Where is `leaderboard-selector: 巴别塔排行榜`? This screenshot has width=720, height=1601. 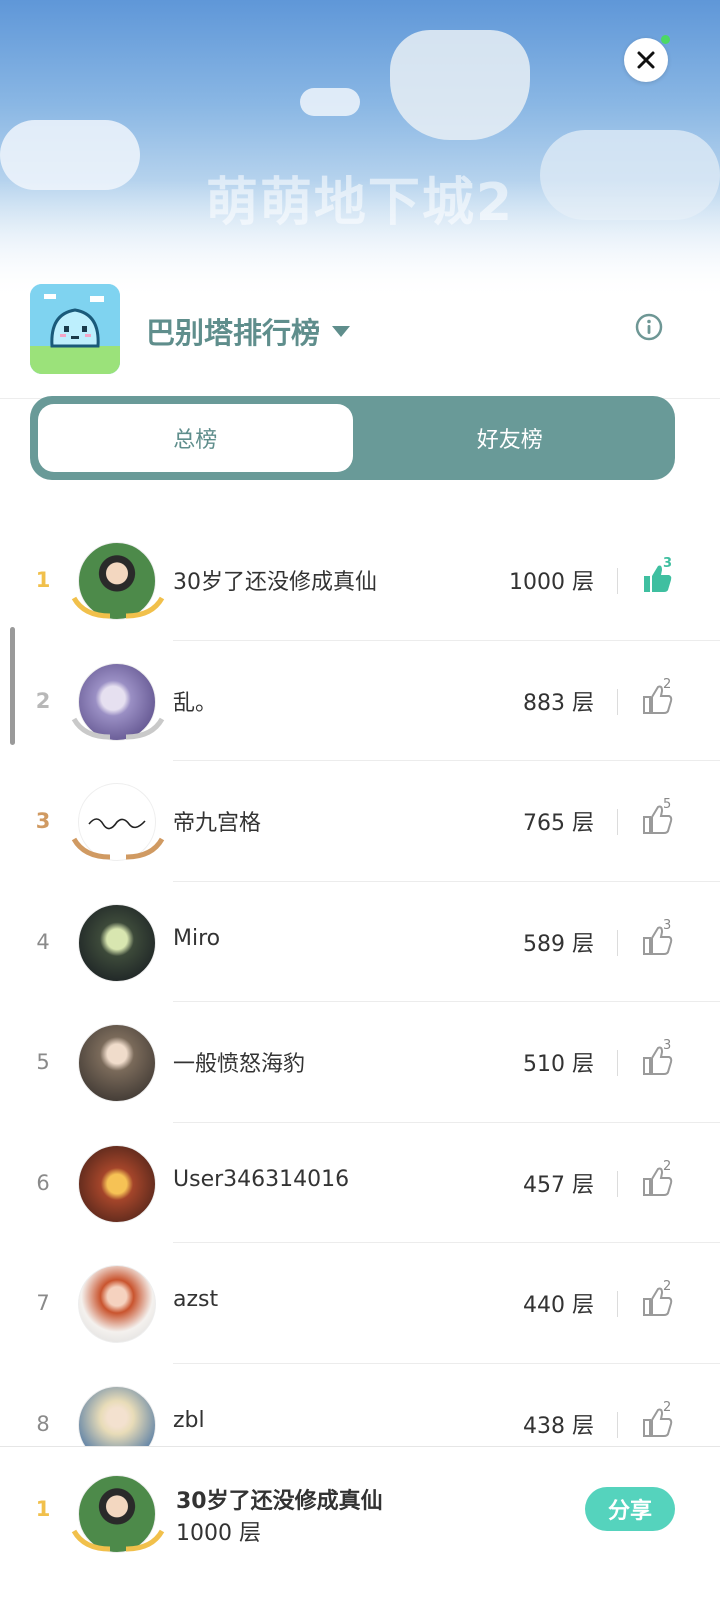
leaderboard-selector: 巴别塔排行榜 is located at coordinates (248, 331).